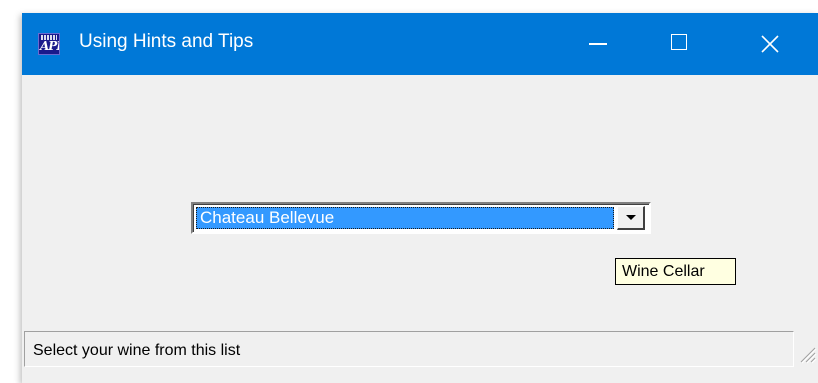 This screenshot has width=818, height=383. I want to click on close-button, so click(770, 44).